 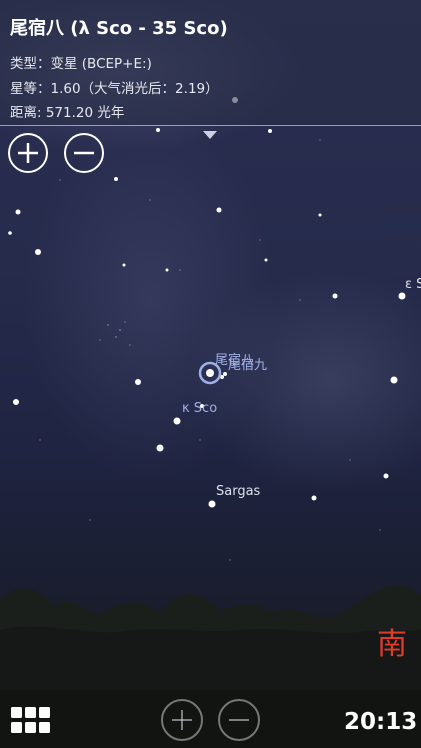 What do you see at coordinates (32, 721) in the screenshot?
I see `grid-menu-icon` at bounding box center [32, 721].